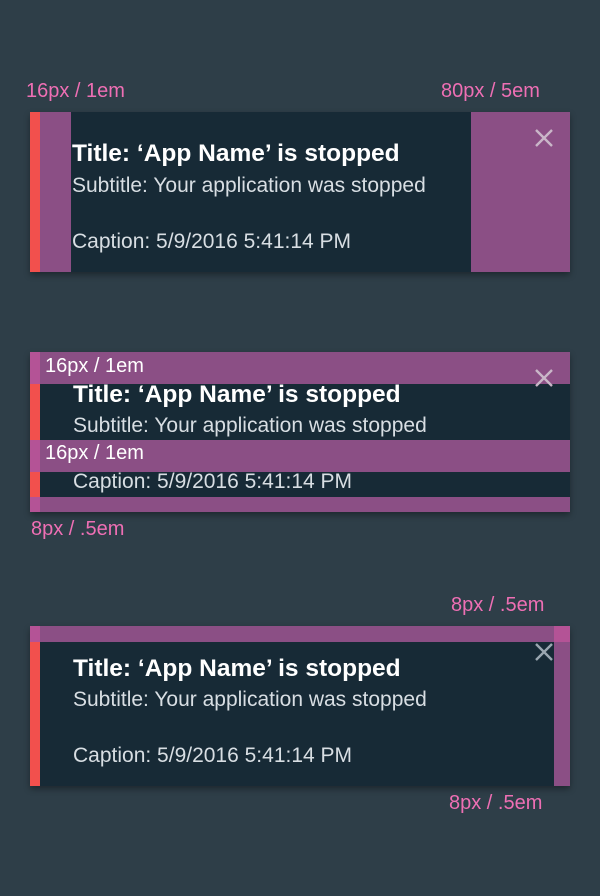 The width and height of the screenshot is (600, 896). Describe the element at coordinates (498, 605) in the screenshot. I see `top-margin-label: 8px / .5em` at that location.